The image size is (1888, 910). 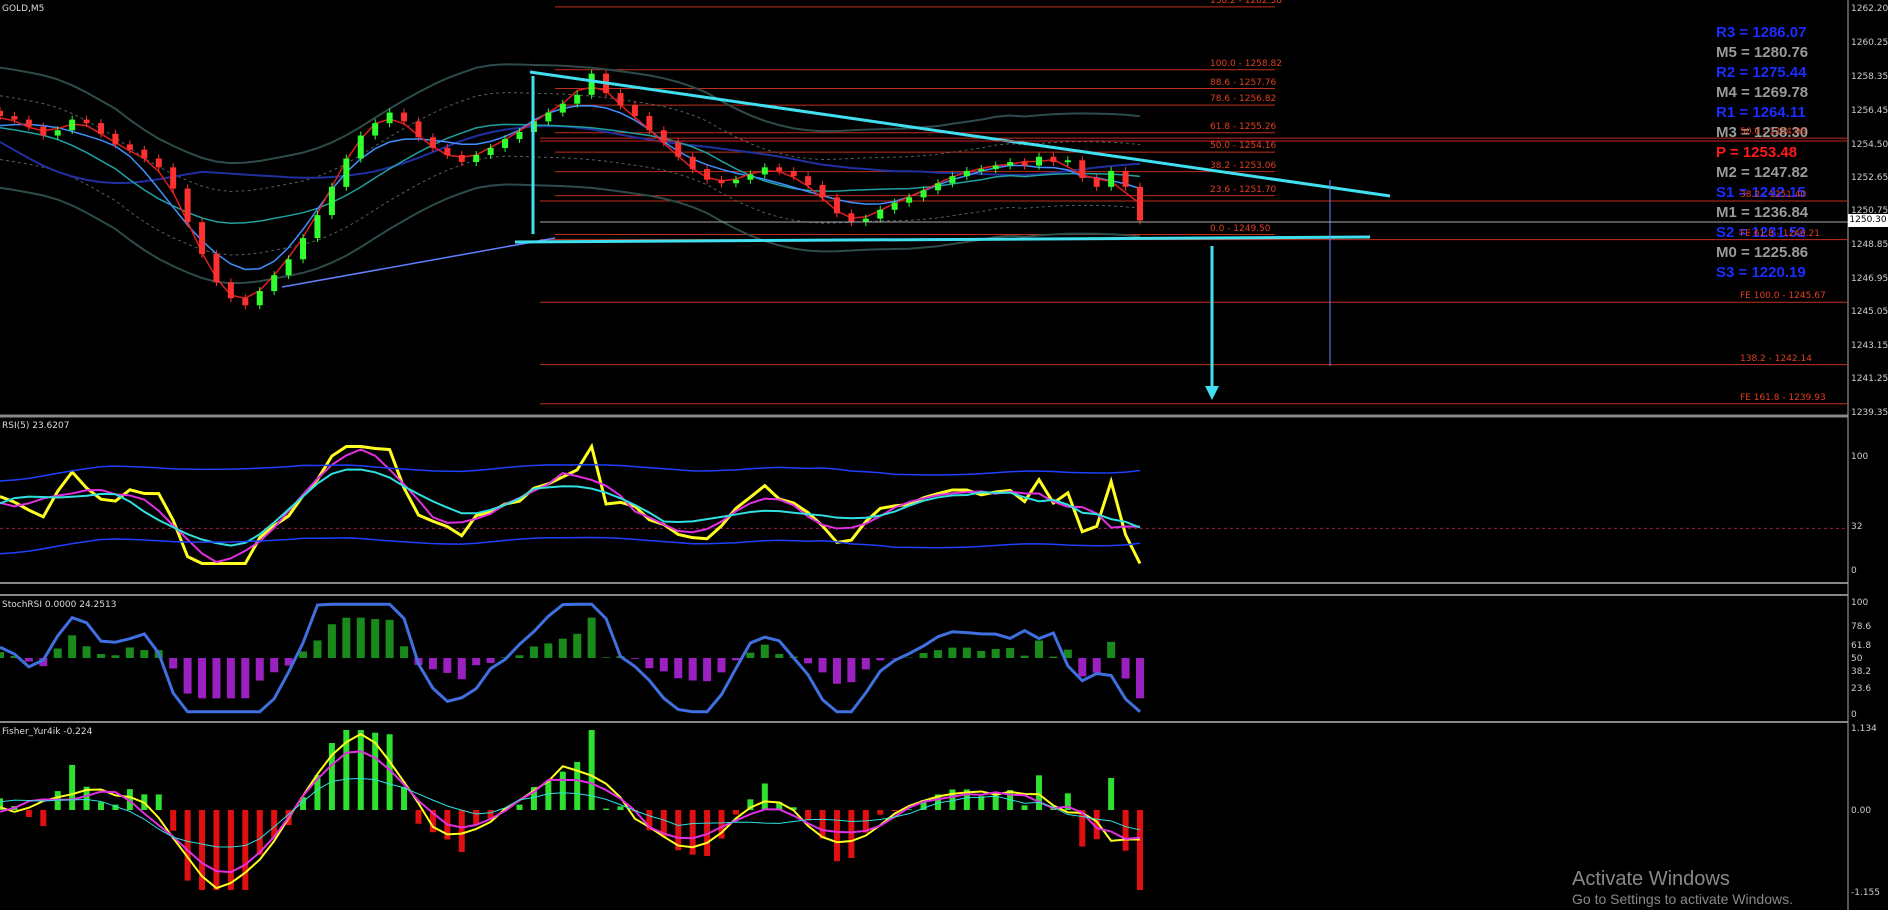 What do you see at coordinates (1869, 413) in the screenshot?
I see `price-axis-tick: 1239.35` at bounding box center [1869, 413].